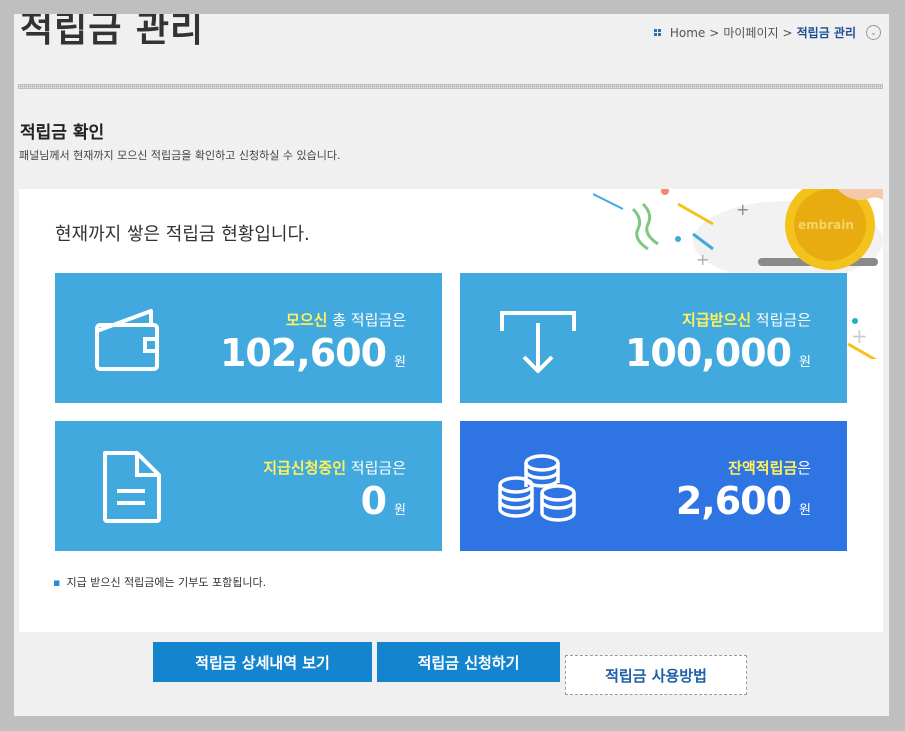 This screenshot has height=731, width=905. Describe the element at coordinates (873, 32) in the screenshot. I see `chevron-down-icon: ⌄` at that location.